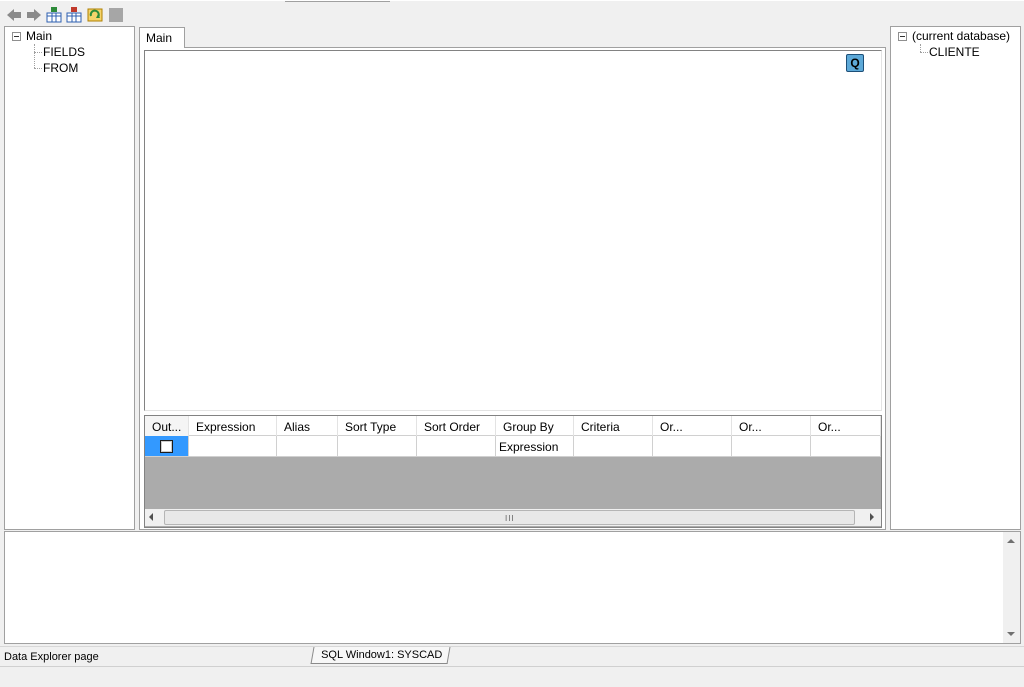 The image size is (1024, 687). Describe the element at coordinates (613, 426) in the screenshot. I see `col-header-criteria: Criteria` at that location.